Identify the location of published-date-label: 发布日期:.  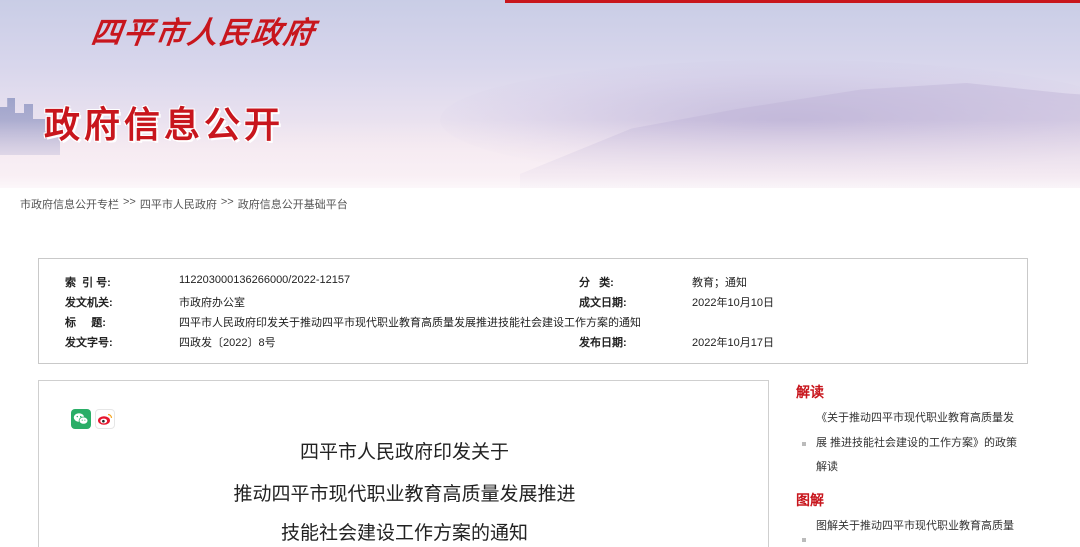
(603, 343).